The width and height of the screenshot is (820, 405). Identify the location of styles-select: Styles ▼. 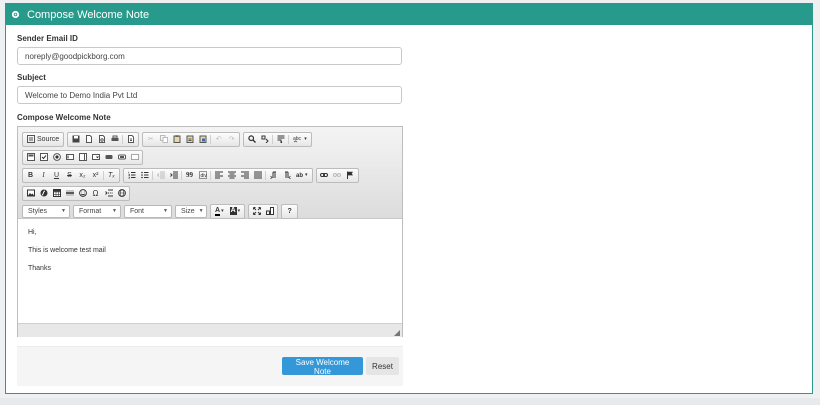
(46, 211).